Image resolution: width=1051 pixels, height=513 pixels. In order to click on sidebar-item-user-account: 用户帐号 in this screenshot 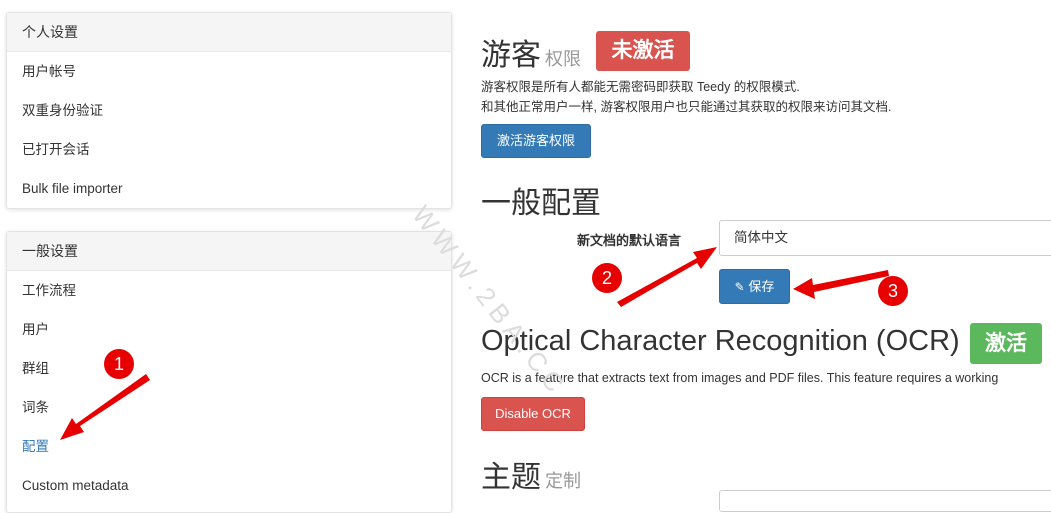, I will do `click(229, 71)`.